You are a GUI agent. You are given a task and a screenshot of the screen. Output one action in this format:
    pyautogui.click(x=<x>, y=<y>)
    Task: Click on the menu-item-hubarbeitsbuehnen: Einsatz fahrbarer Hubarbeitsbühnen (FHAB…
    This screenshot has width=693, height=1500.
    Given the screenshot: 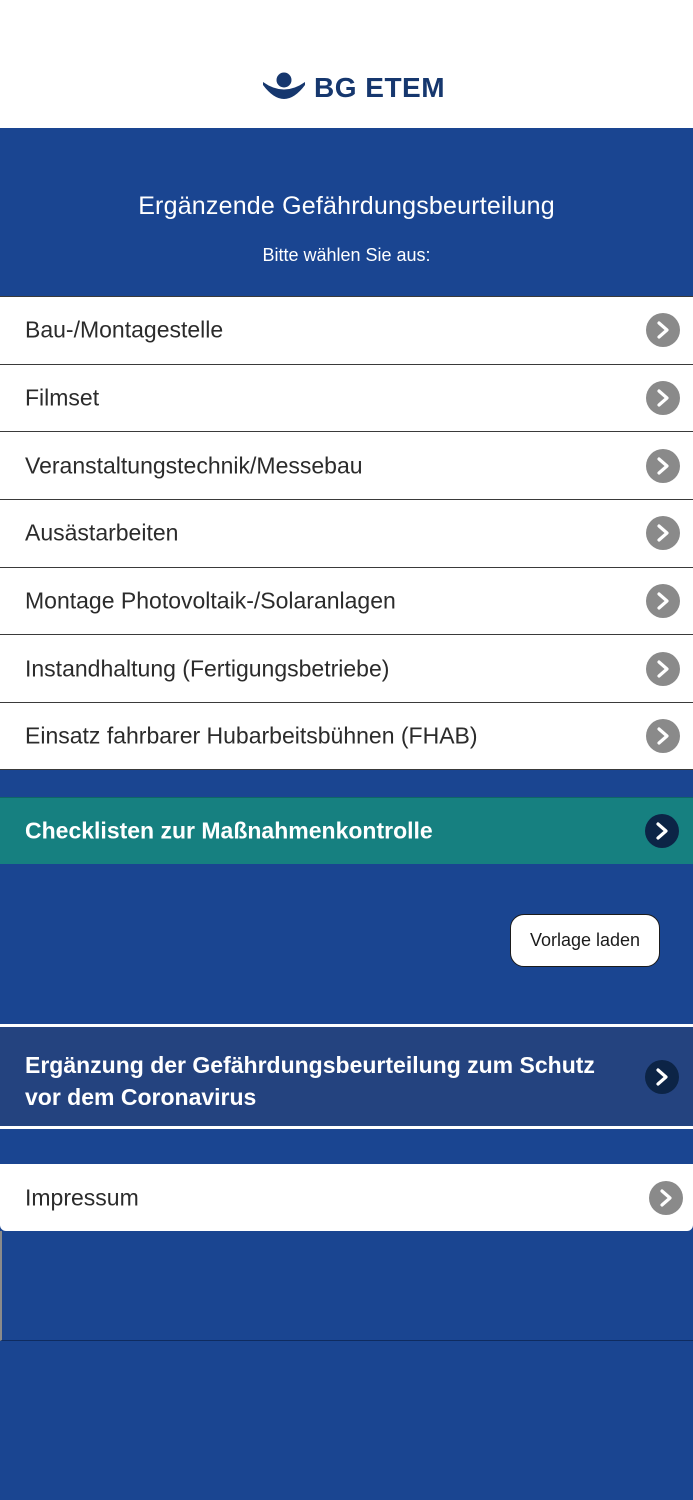 What is the action you would take?
    pyautogui.click(x=346, y=736)
    